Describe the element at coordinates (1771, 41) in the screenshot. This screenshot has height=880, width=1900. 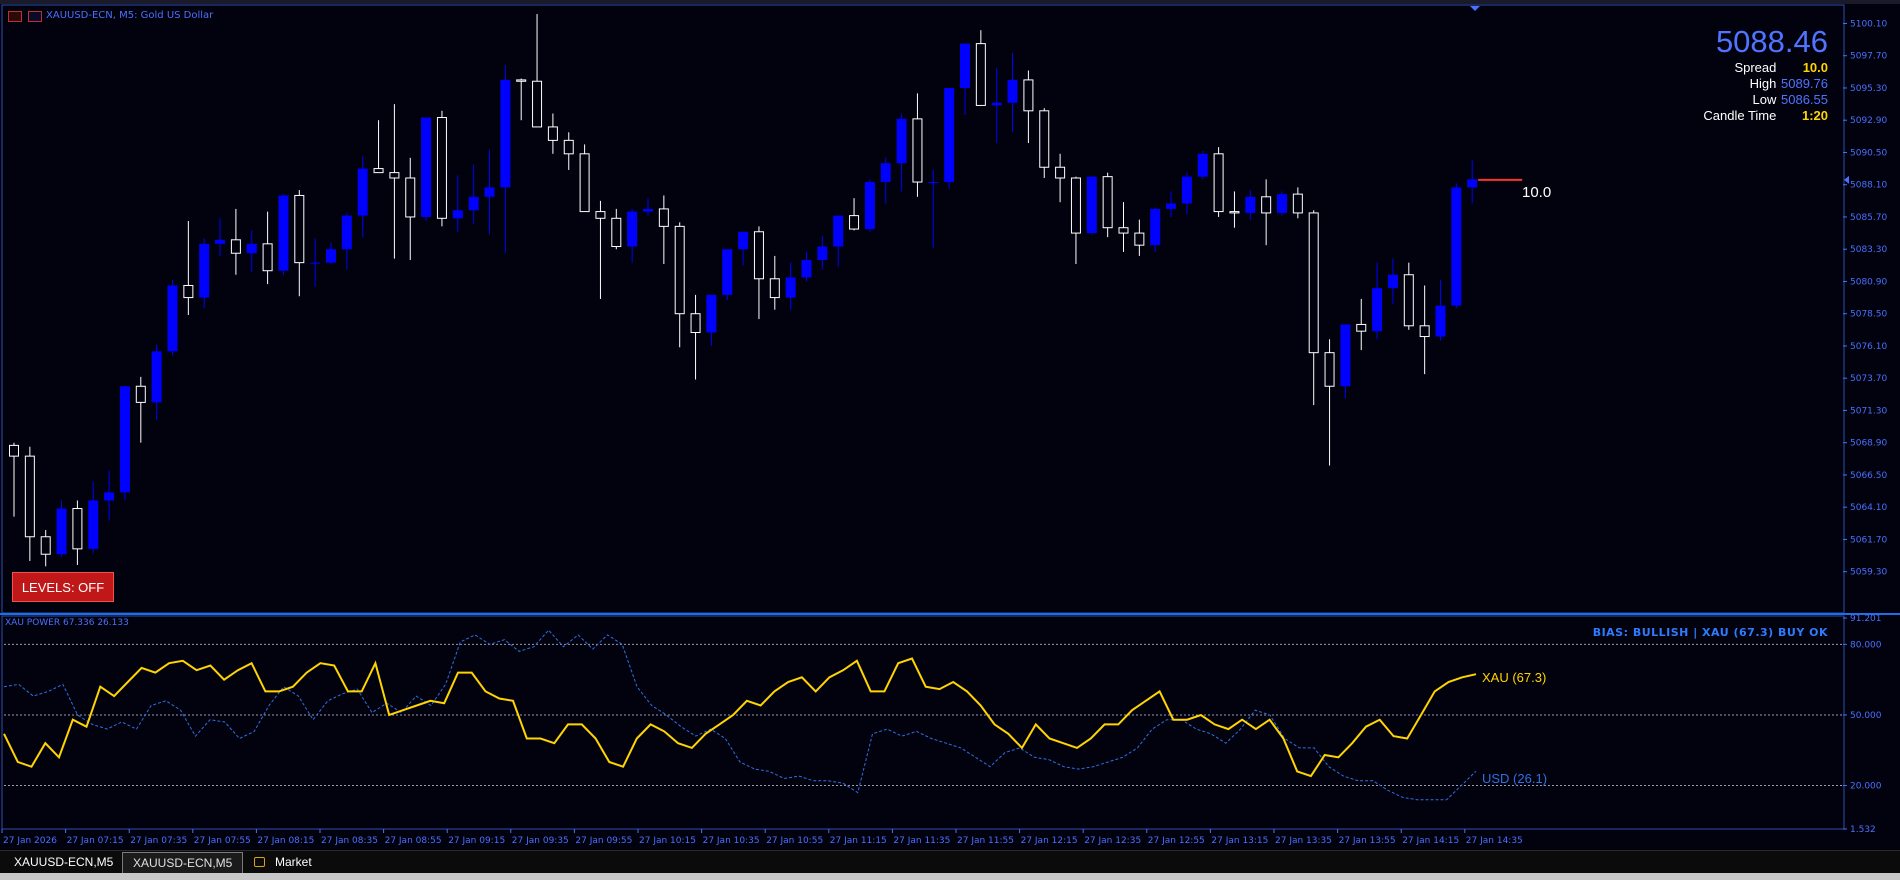
I see `current-price: 5088.46` at that location.